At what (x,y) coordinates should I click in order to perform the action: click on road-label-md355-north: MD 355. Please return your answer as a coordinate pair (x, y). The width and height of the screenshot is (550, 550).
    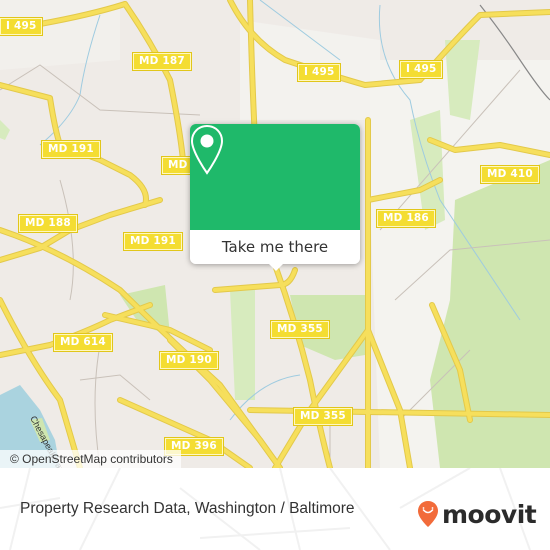
    Looking at the image, I should click on (300, 329).